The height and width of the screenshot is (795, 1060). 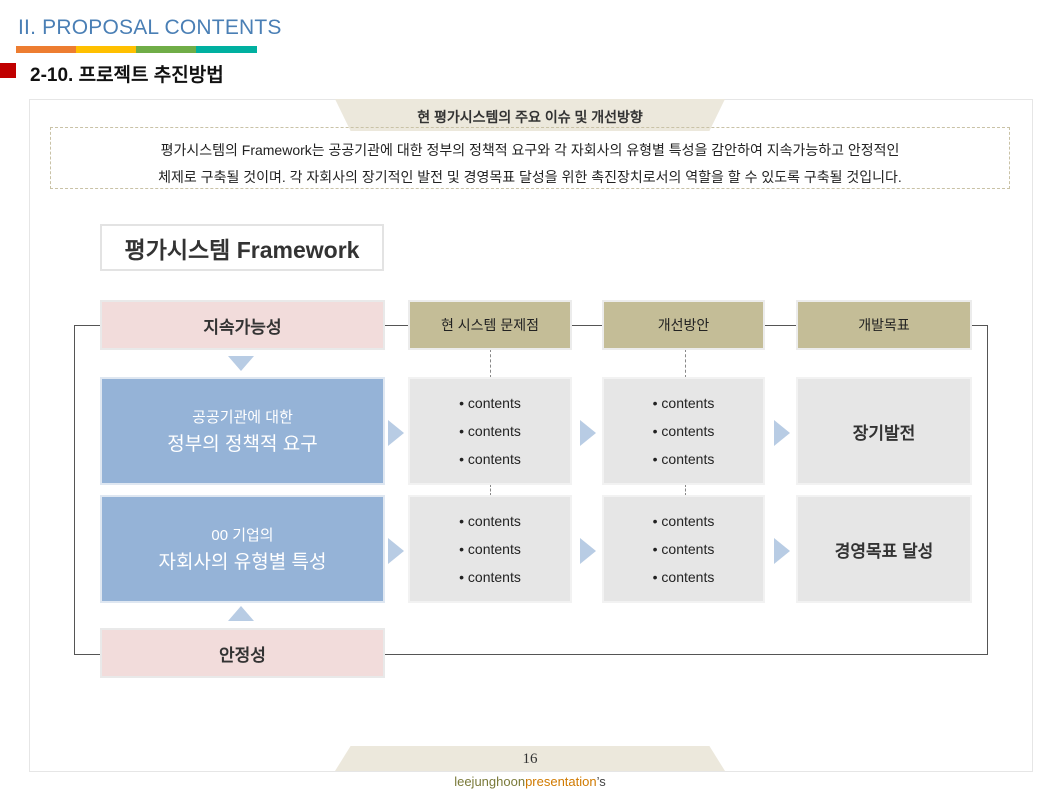 I want to click on arrow-down-icon, so click(x=241, y=363).